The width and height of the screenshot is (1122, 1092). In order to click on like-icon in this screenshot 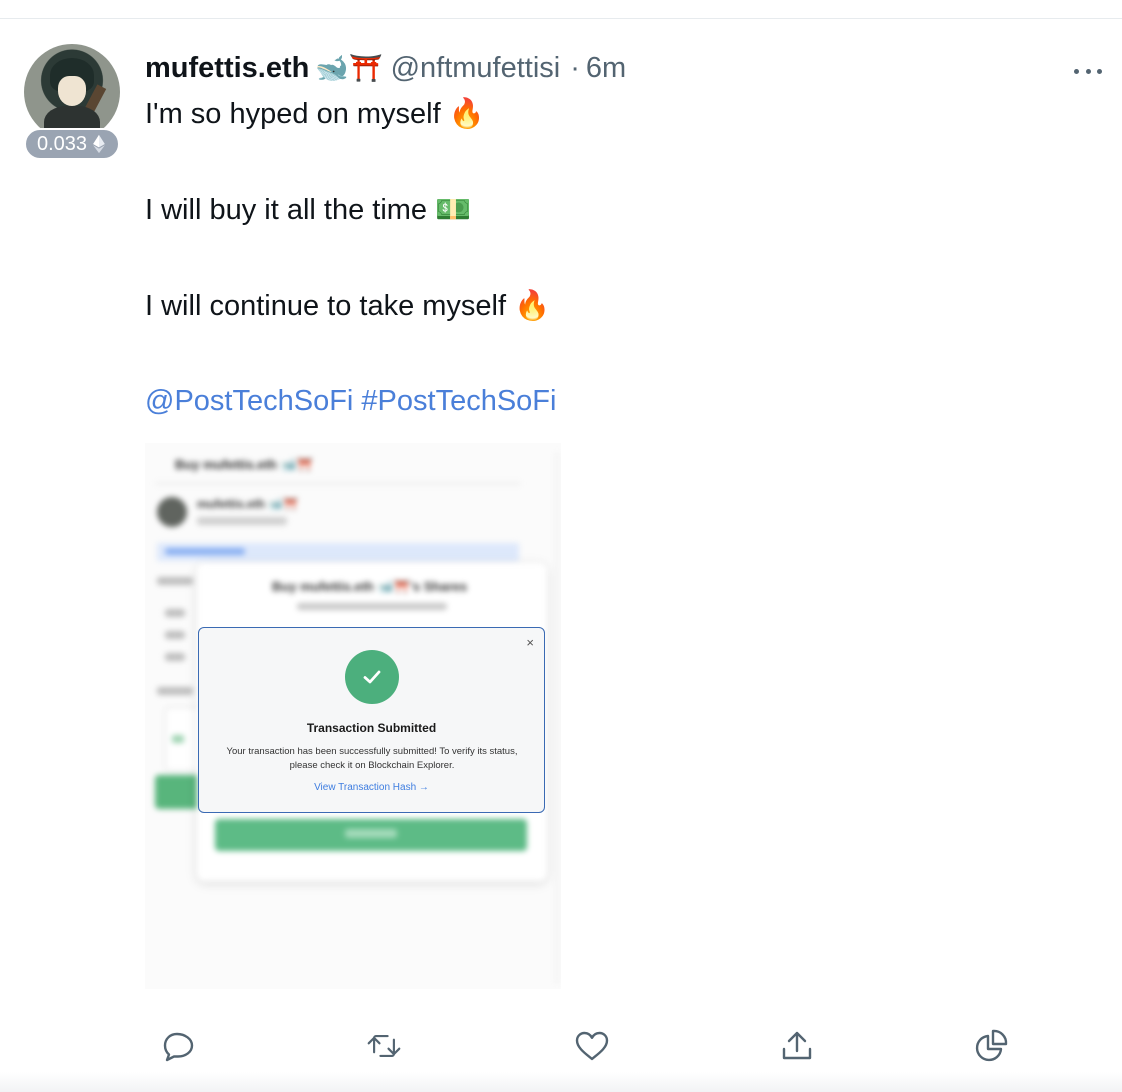, I will do `click(592, 1046)`.